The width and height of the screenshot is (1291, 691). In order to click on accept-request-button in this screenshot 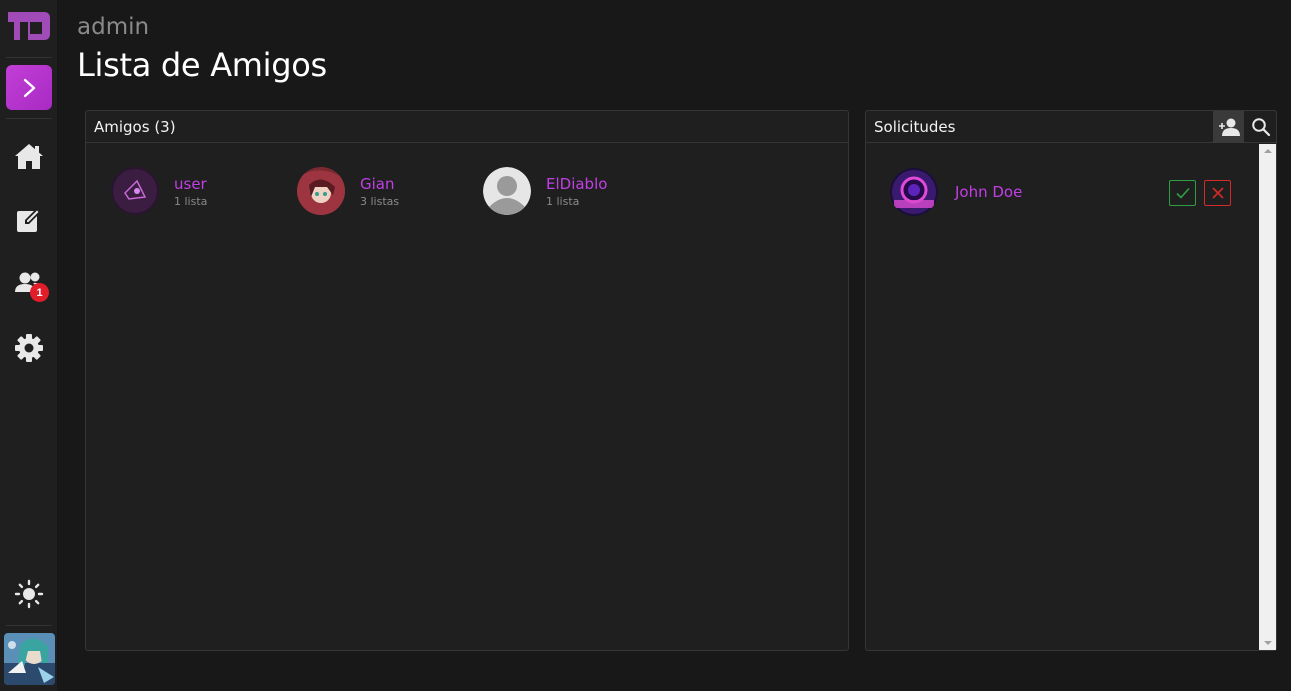, I will do `click(1182, 193)`.